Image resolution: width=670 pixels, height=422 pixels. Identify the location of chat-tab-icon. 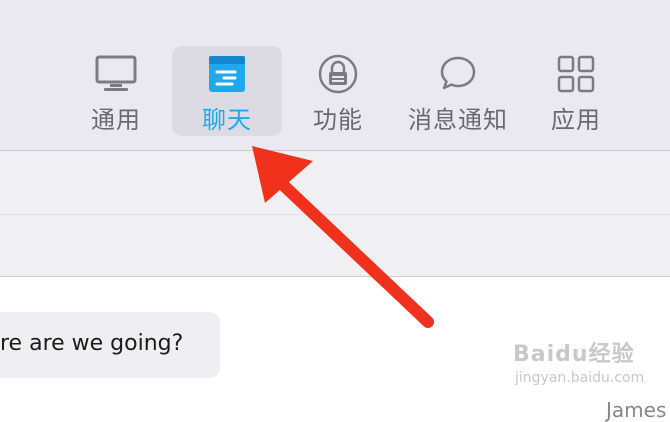
(227, 74).